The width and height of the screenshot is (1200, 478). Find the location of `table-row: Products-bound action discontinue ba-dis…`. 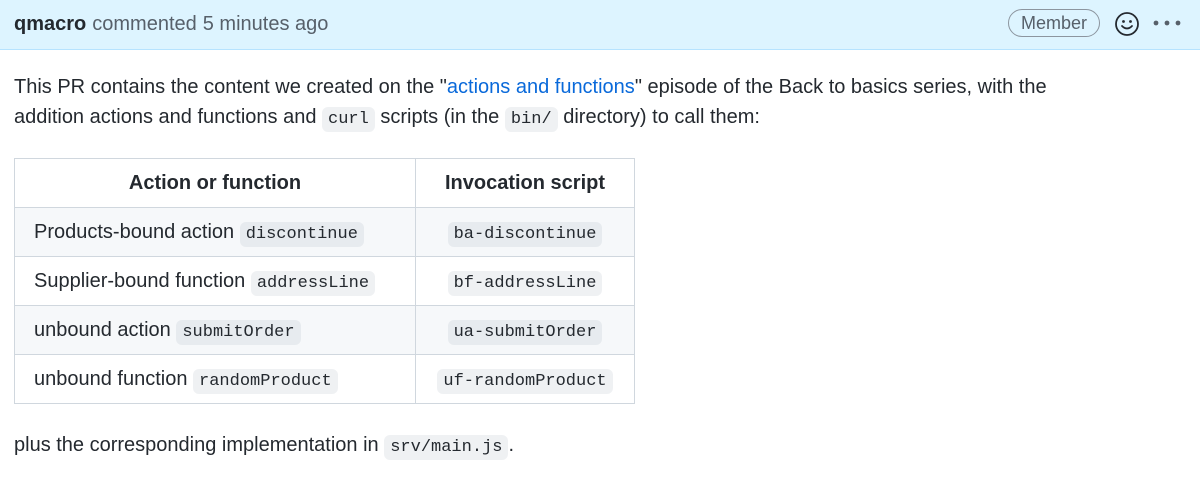

table-row: Products-bound action discontinue ba-dis… is located at coordinates (324, 232).